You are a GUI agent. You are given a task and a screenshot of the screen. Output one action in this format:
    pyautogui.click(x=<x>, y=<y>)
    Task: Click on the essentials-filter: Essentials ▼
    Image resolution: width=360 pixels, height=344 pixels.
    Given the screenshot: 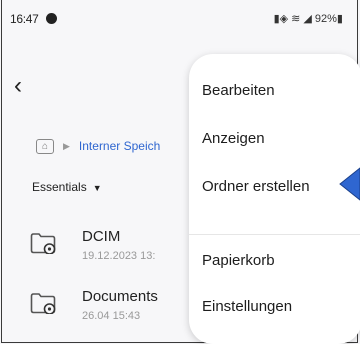 What is the action you would take?
    pyautogui.click(x=67, y=187)
    